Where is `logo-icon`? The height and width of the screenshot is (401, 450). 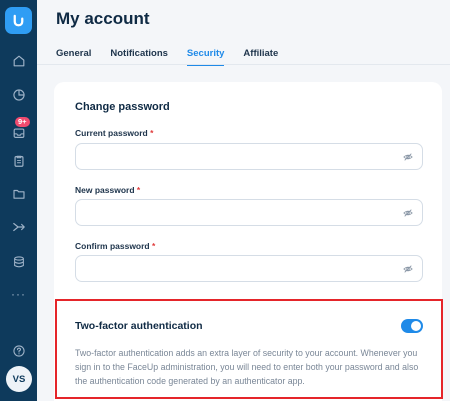
logo-icon is located at coordinates (18, 20).